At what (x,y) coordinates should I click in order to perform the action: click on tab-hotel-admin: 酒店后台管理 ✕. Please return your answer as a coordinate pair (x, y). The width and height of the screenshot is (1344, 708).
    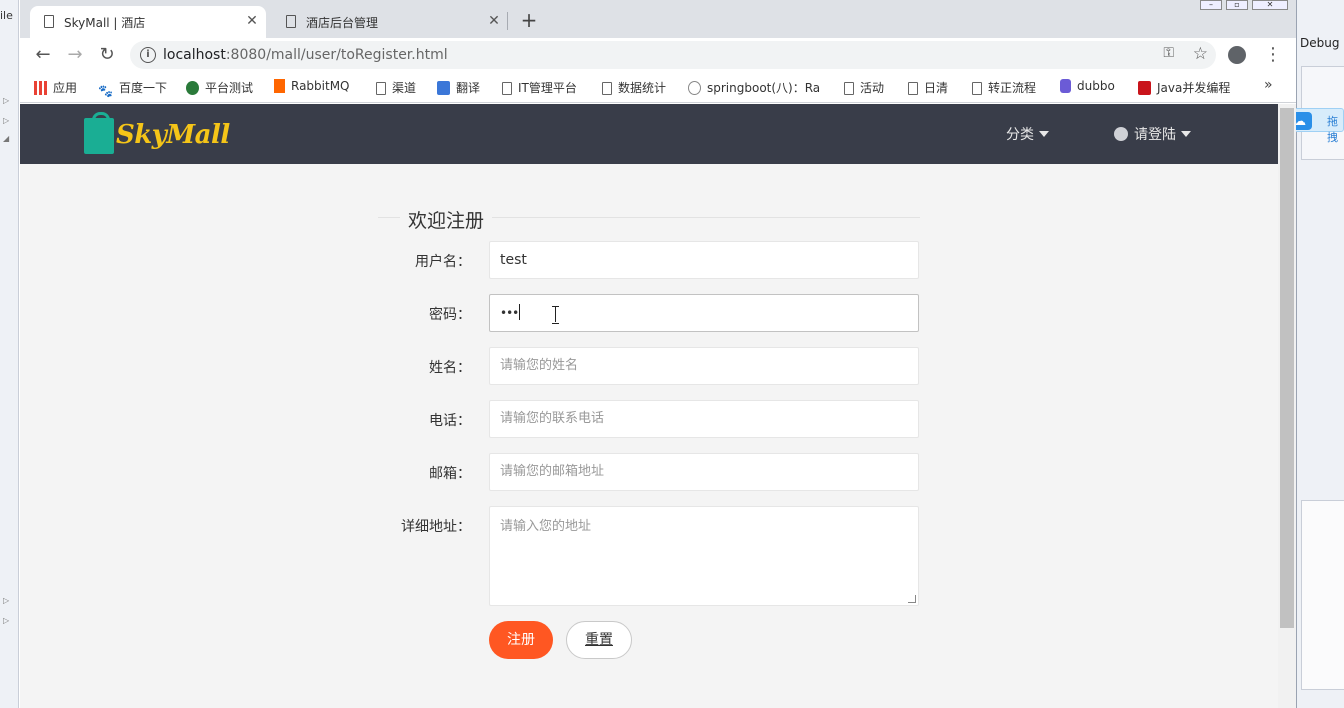
    Looking at the image, I should click on (390, 22).